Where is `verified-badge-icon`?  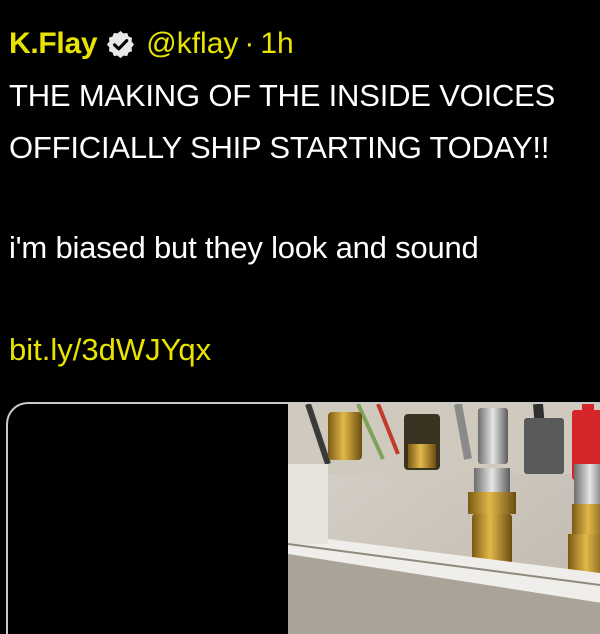 verified-badge-icon is located at coordinates (120, 44).